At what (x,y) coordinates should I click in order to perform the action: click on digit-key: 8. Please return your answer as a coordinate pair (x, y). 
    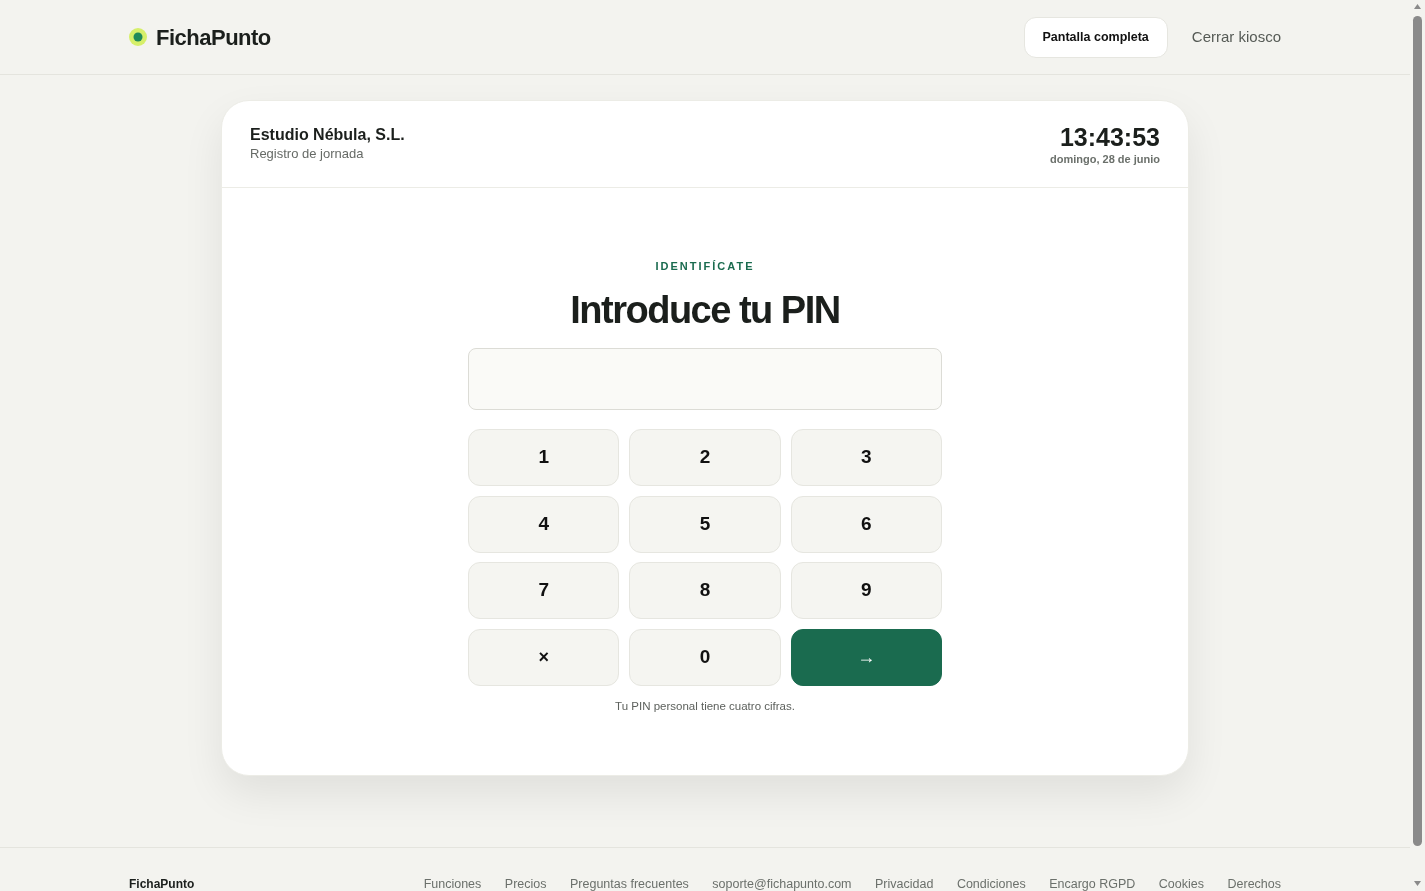
    Looking at the image, I should click on (705, 590).